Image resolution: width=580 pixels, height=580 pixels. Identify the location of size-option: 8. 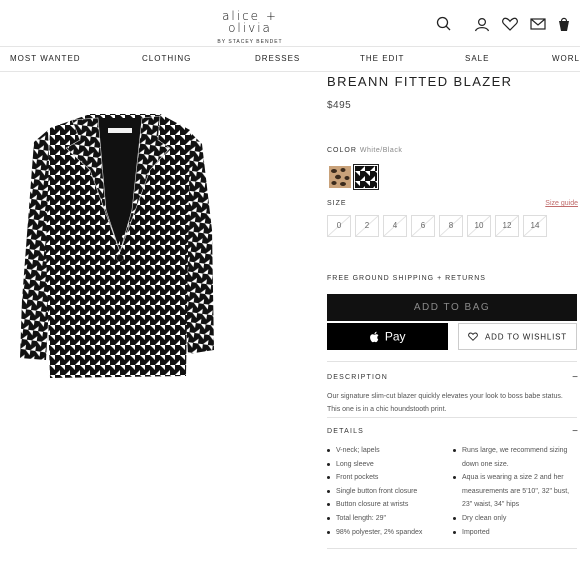
(451, 226).